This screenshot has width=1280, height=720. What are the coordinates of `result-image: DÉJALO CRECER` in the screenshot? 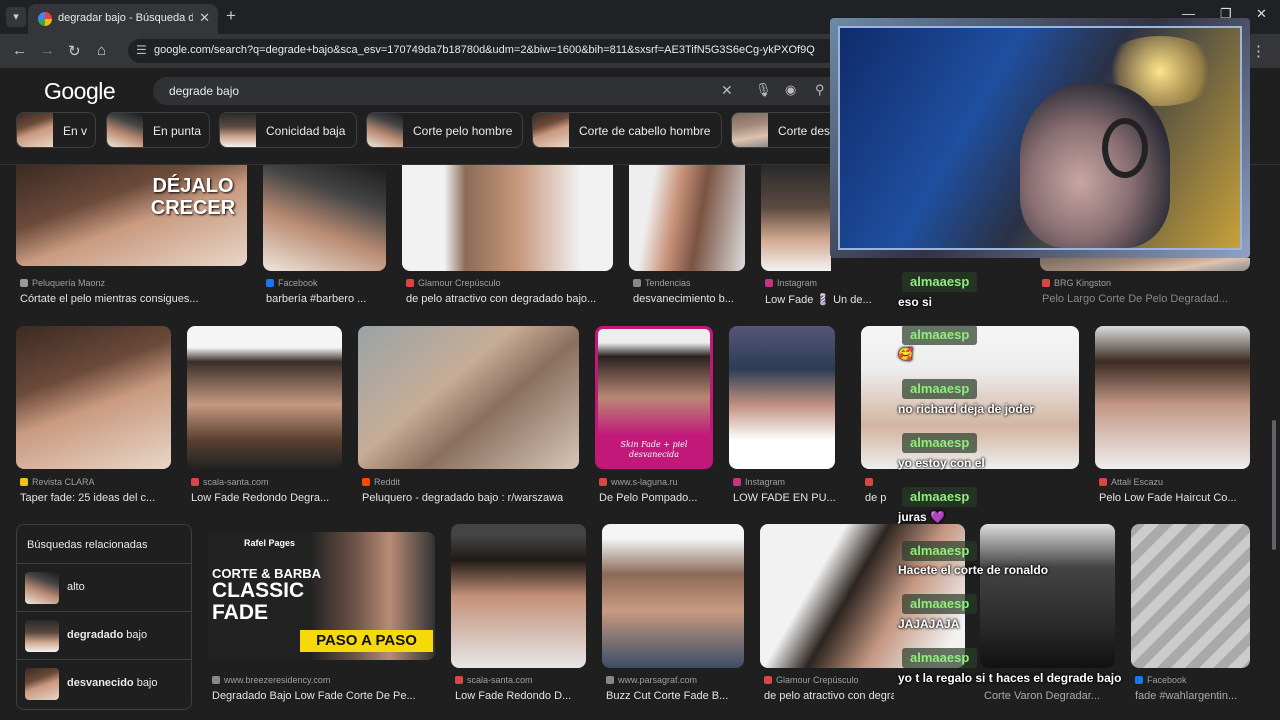 It's located at (131, 215).